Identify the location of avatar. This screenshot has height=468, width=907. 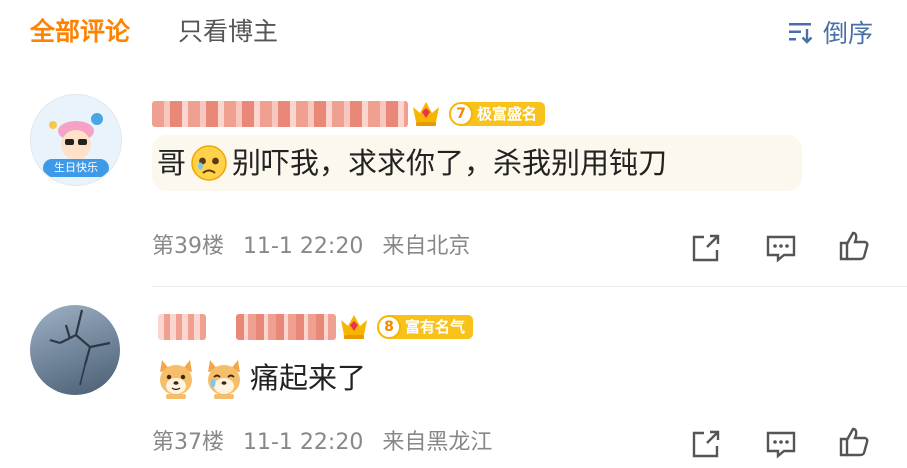
(75, 350).